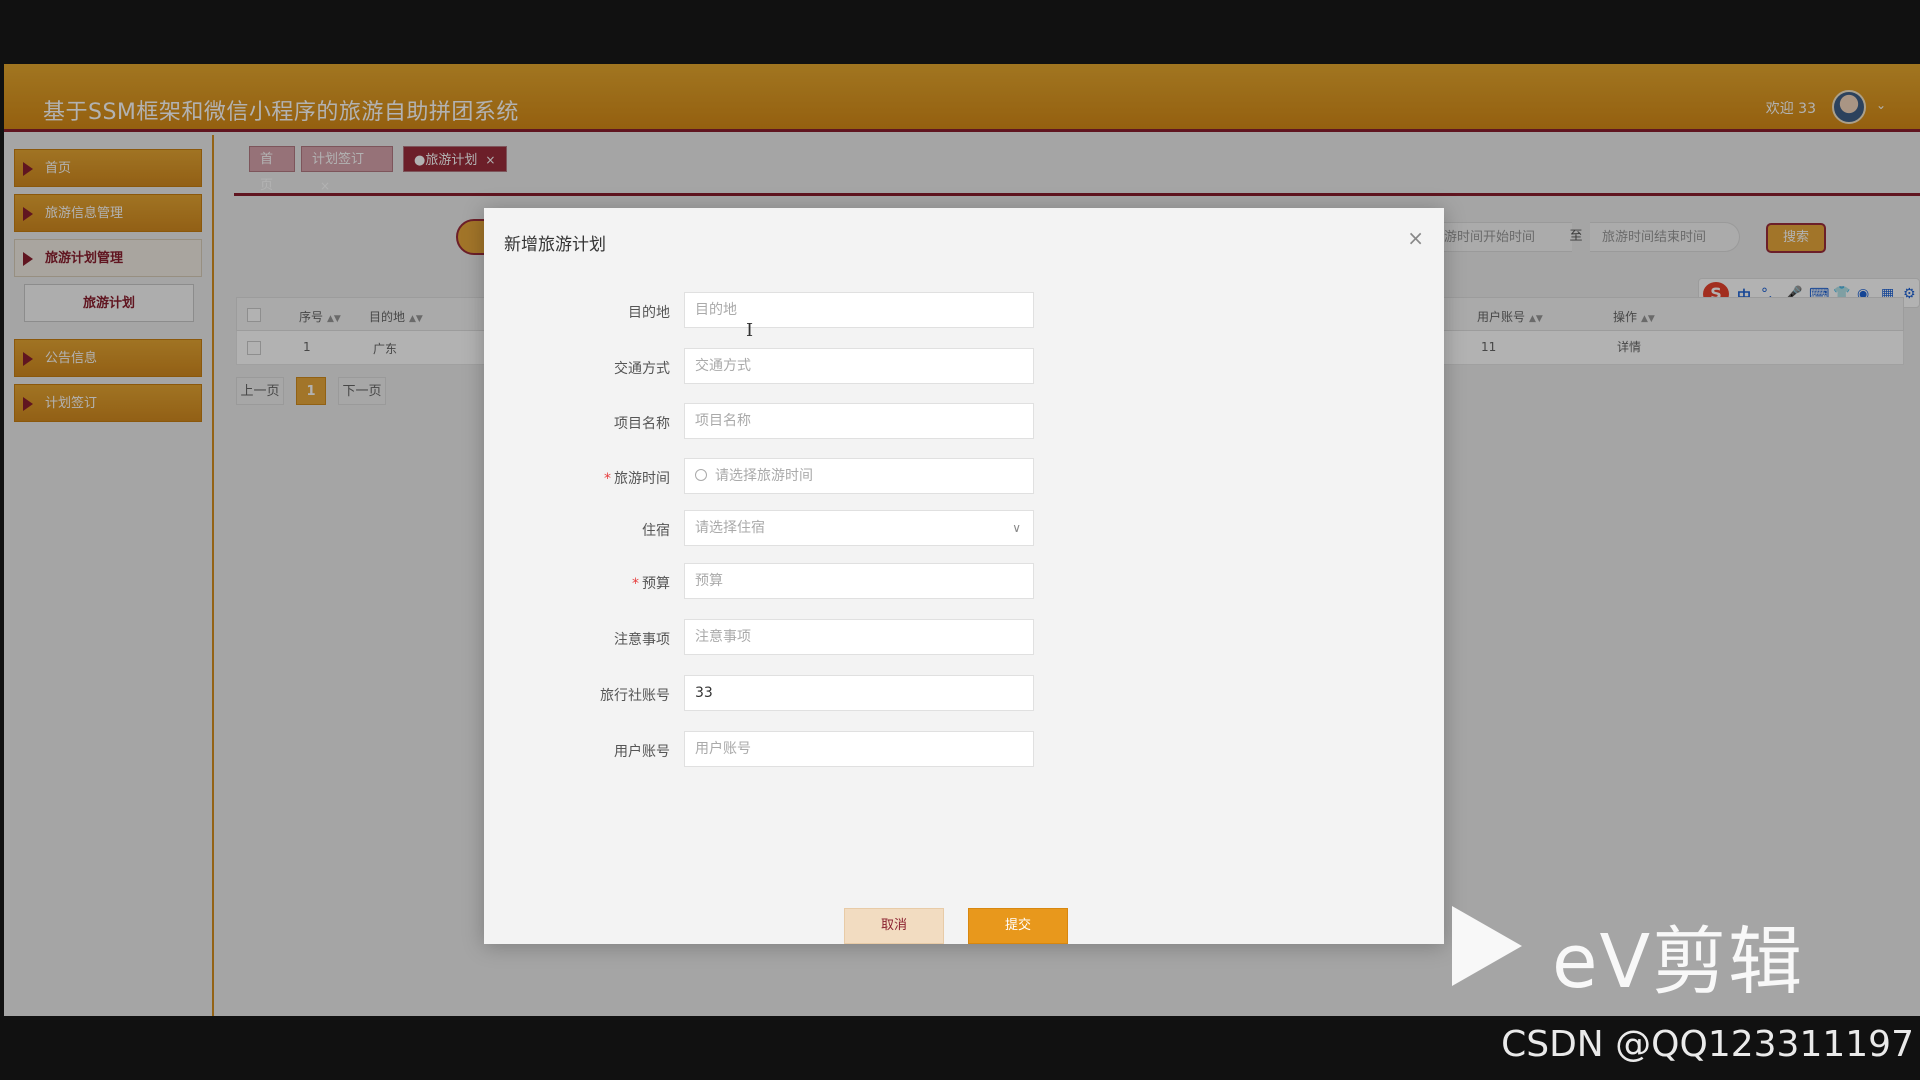 This screenshot has width=1920, height=1080. Describe the element at coordinates (859, 366) in the screenshot. I see `transport-input: 交通方式` at that location.